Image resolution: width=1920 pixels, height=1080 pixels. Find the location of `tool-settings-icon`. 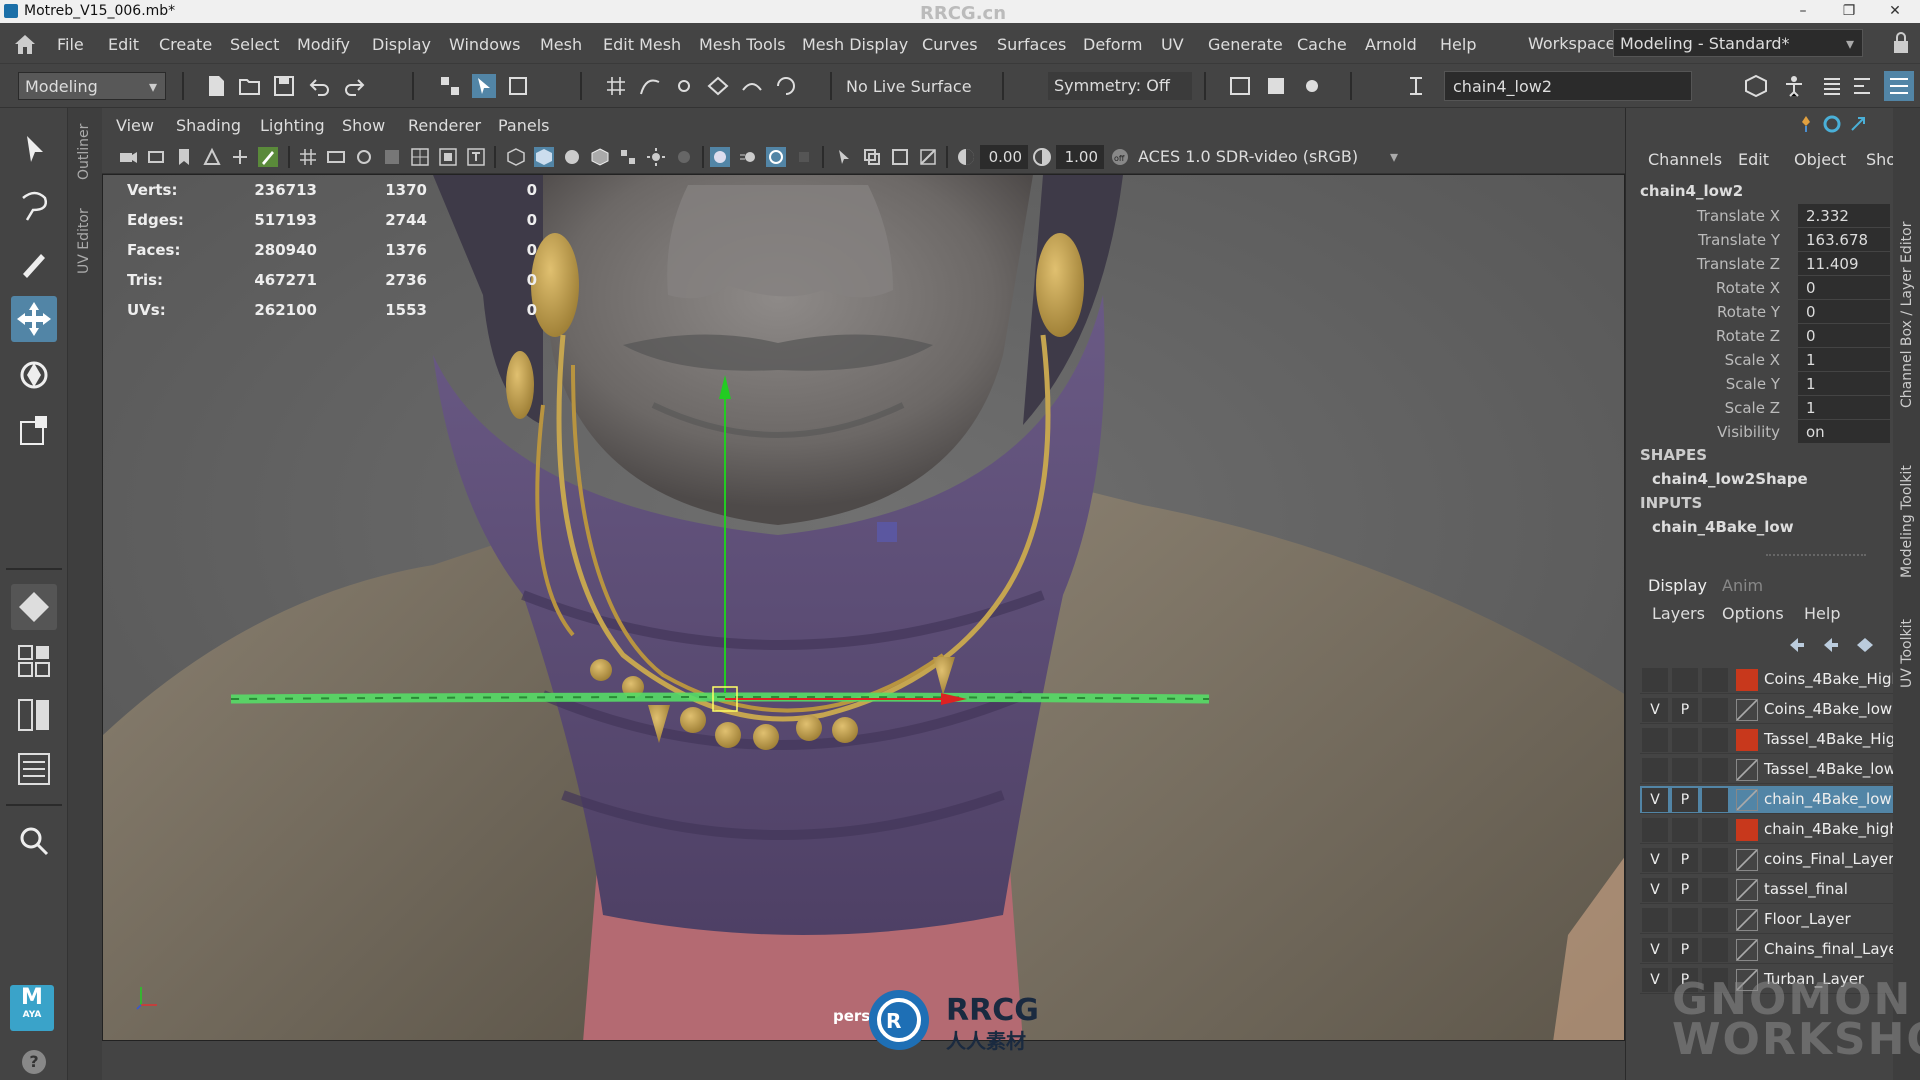

tool-settings-icon is located at coordinates (1862, 86).